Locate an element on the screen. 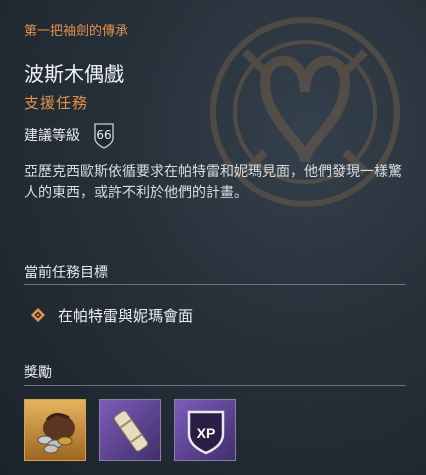 The width and height of the screenshot is (426, 475). xp-icon: XP is located at coordinates (205, 430).